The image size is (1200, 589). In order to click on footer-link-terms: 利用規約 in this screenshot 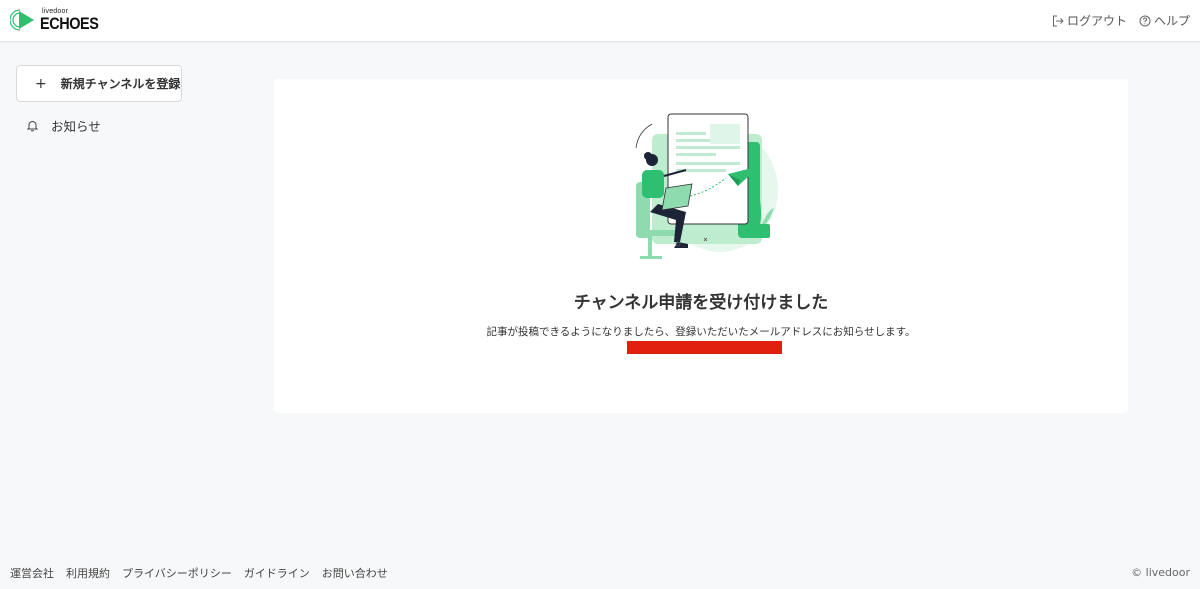, I will do `click(88, 573)`.